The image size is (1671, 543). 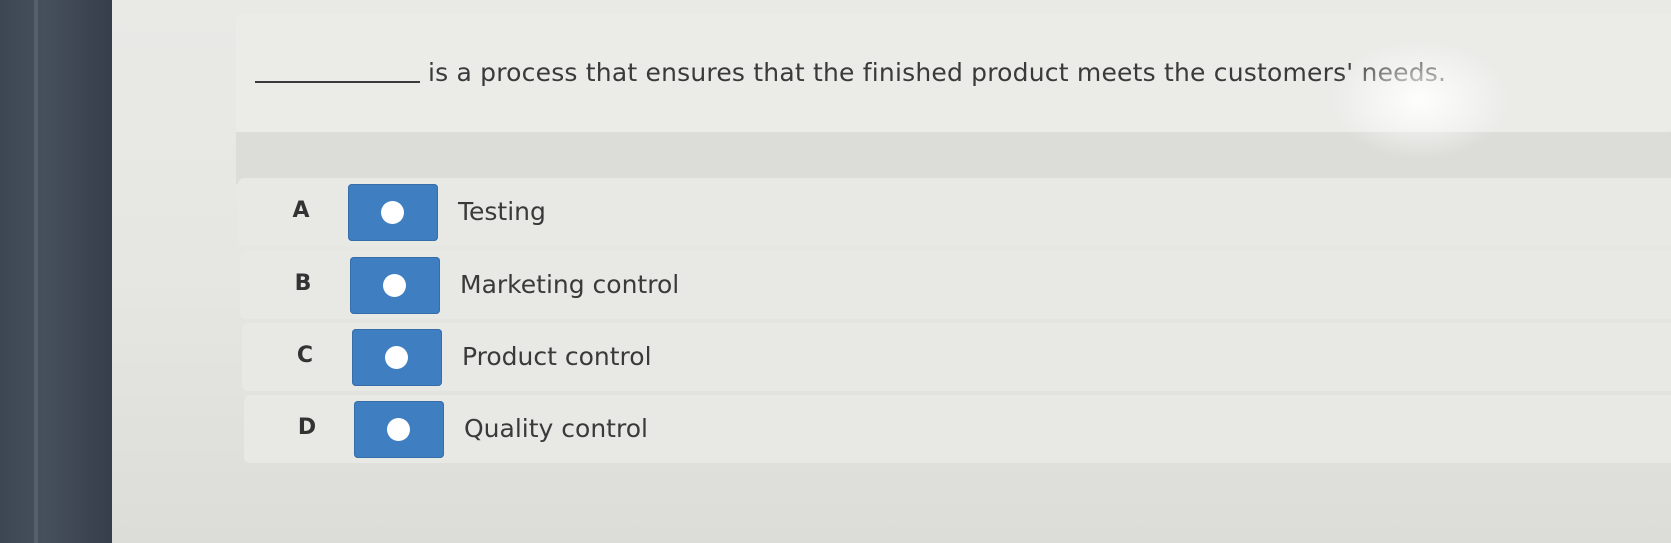 What do you see at coordinates (557, 356) in the screenshot?
I see `option-label: Product control` at bounding box center [557, 356].